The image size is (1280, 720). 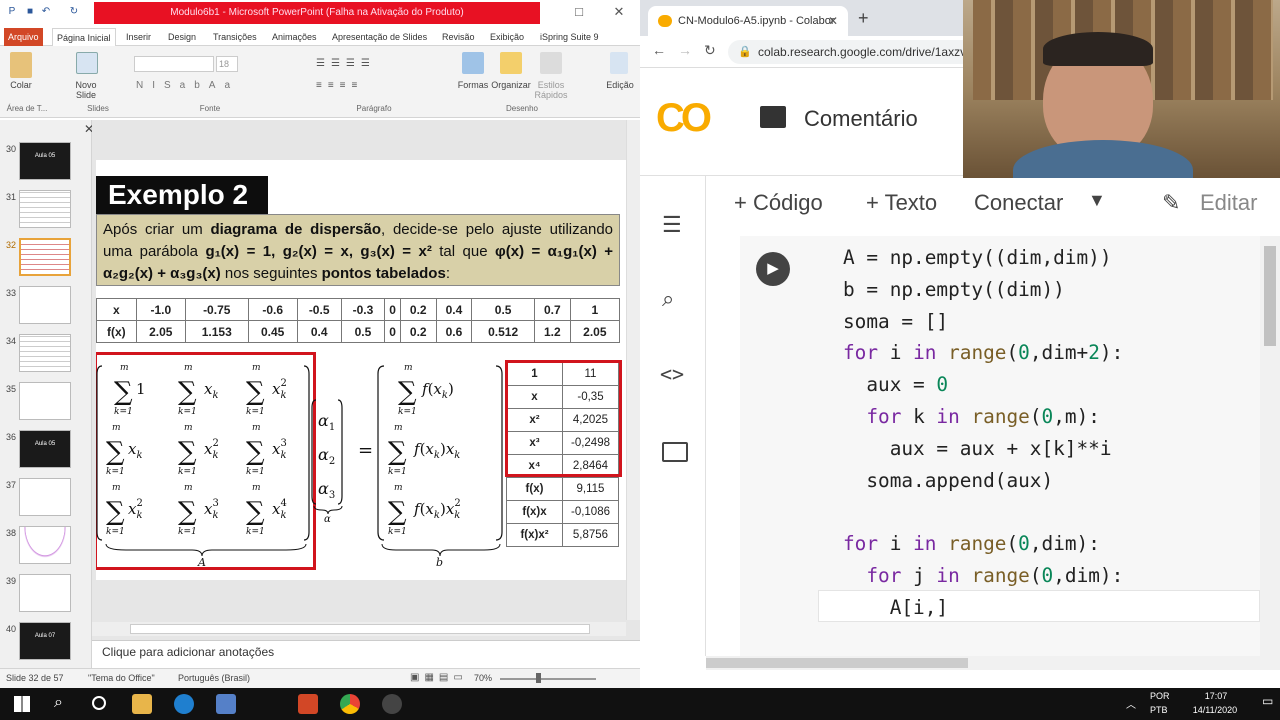 I want to click on windows-start-icon, so click(x=22, y=704).